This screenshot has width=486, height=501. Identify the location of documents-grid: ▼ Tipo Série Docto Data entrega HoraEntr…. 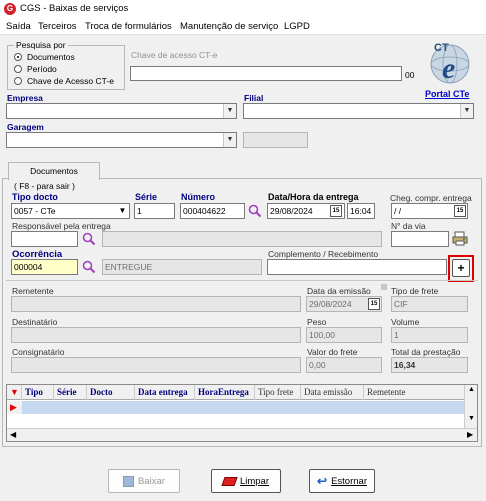
(242, 413).